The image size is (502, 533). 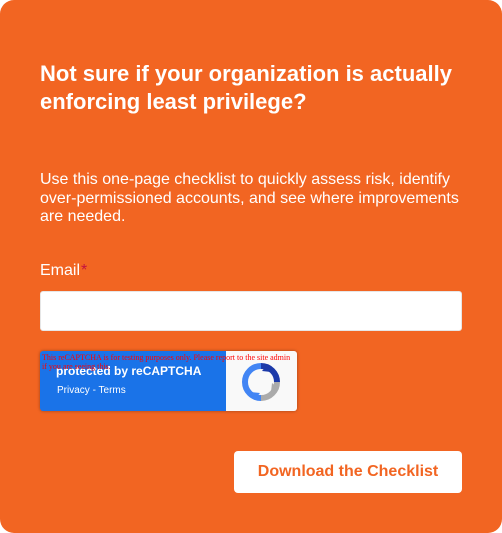 What do you see at coordinates (84, 270) in the screenshot?
I see `required-marker: *` at bounding box center [84, 270].